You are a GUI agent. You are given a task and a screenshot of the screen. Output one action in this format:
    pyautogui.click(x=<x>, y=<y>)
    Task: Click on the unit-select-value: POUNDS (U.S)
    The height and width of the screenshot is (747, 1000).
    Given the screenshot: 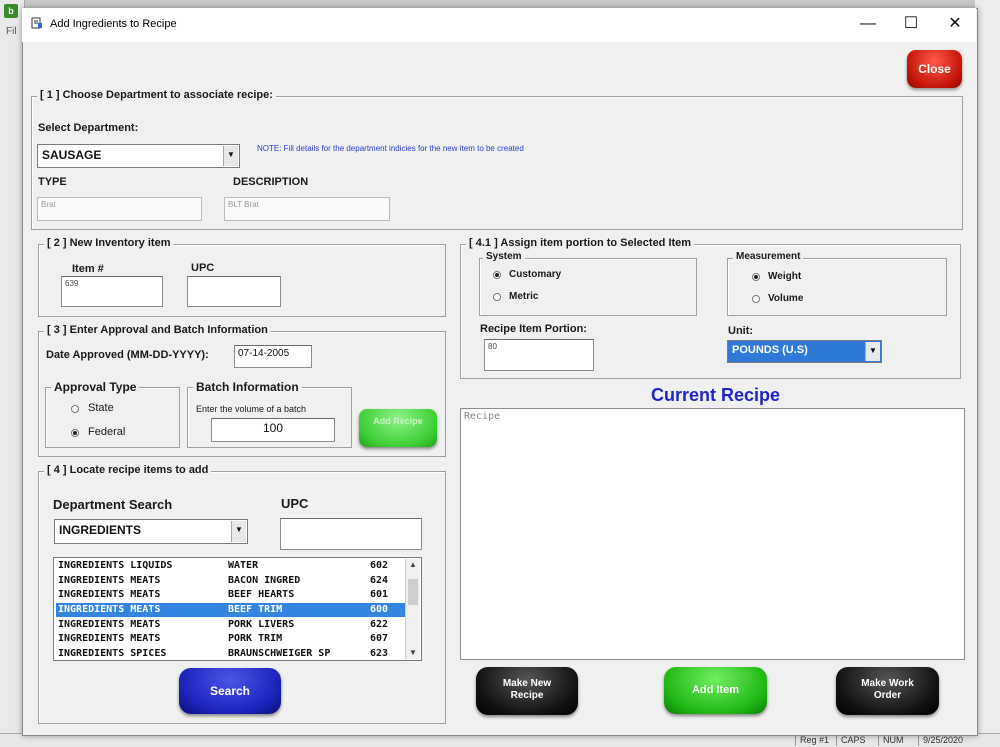 What is the action you would take?
    pyautogui.click(x=770, y=350)
    